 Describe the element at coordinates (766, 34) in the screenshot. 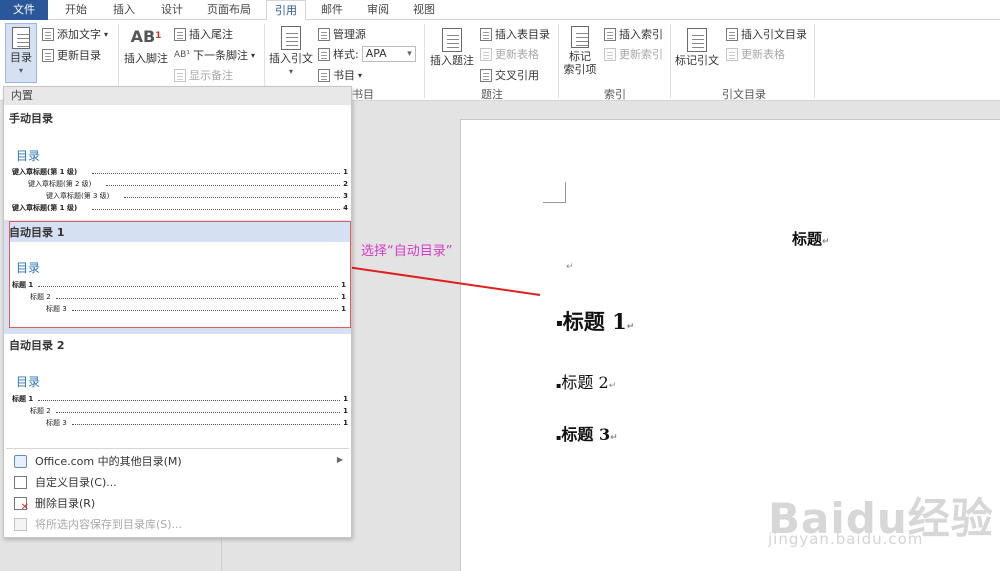

I see `insert-table-of-authorities-button: 插入引文目录` at that location.